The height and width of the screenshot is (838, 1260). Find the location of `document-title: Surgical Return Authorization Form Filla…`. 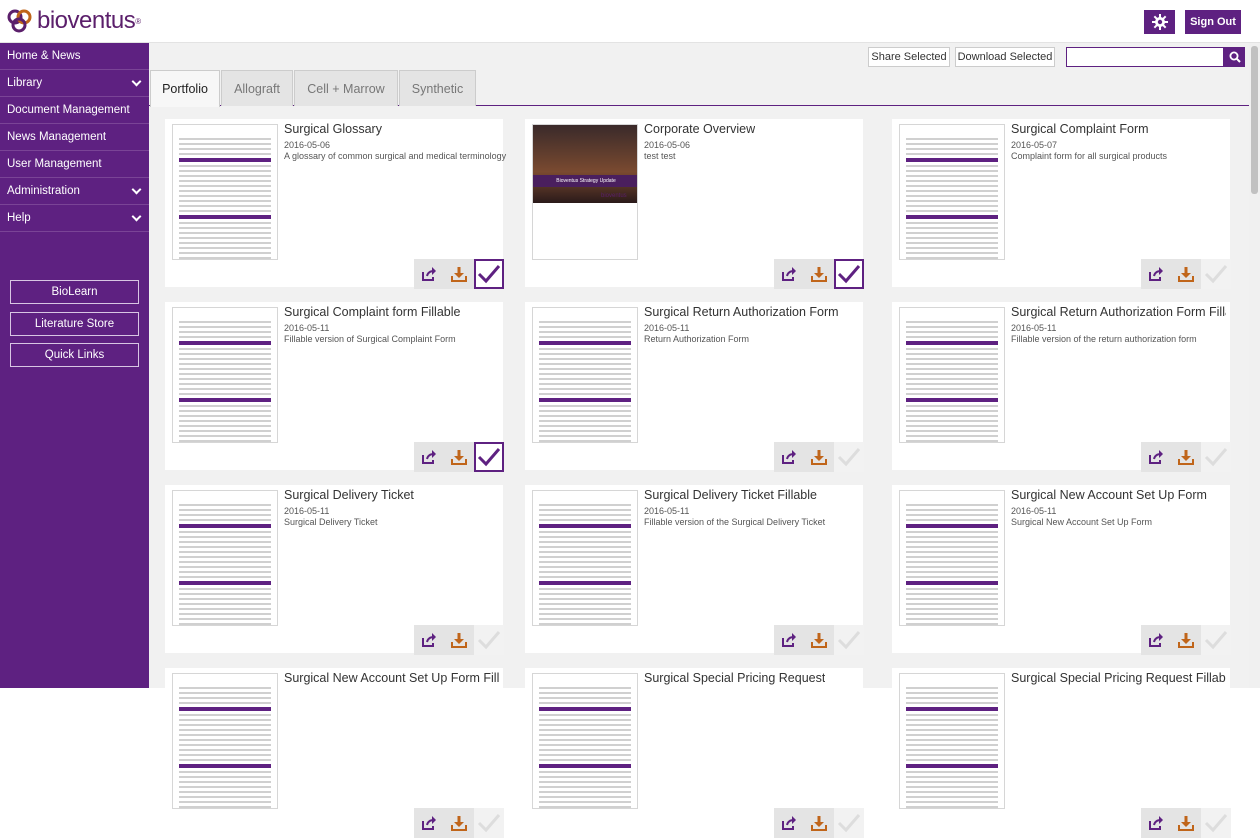

document-title: Surgical Return Authorization Form Filla… is located at coordinates (1118, 312).